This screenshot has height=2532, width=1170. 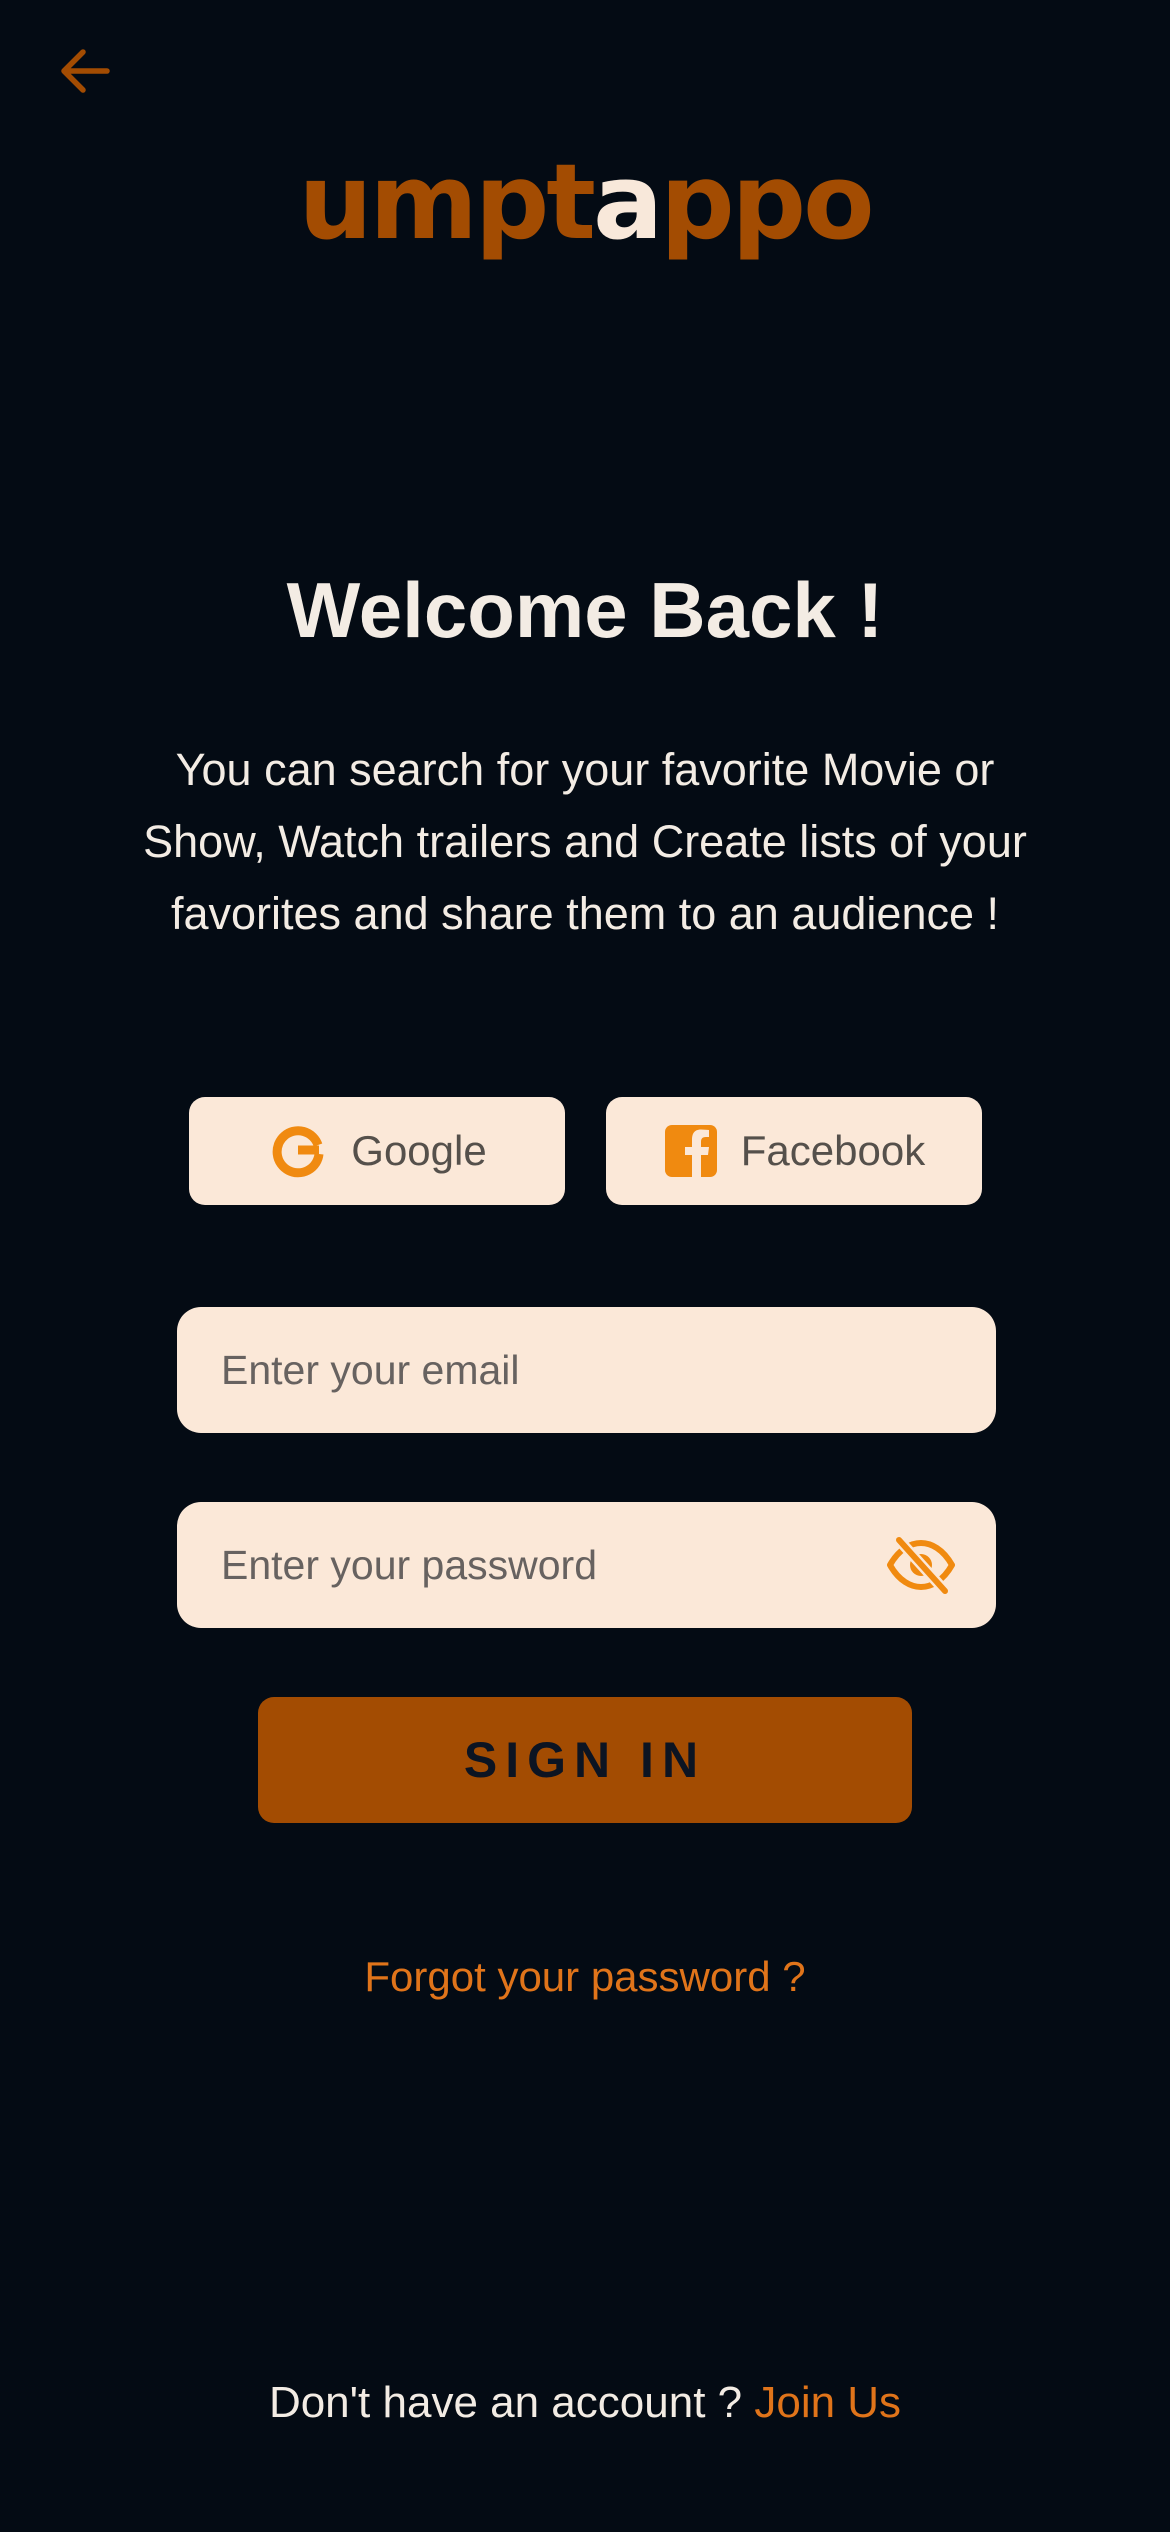 What do you see at coordinates (833, 1150) in the screenshot?
I see `facebook-label: Facebook` at bounding box center [833, 1150].